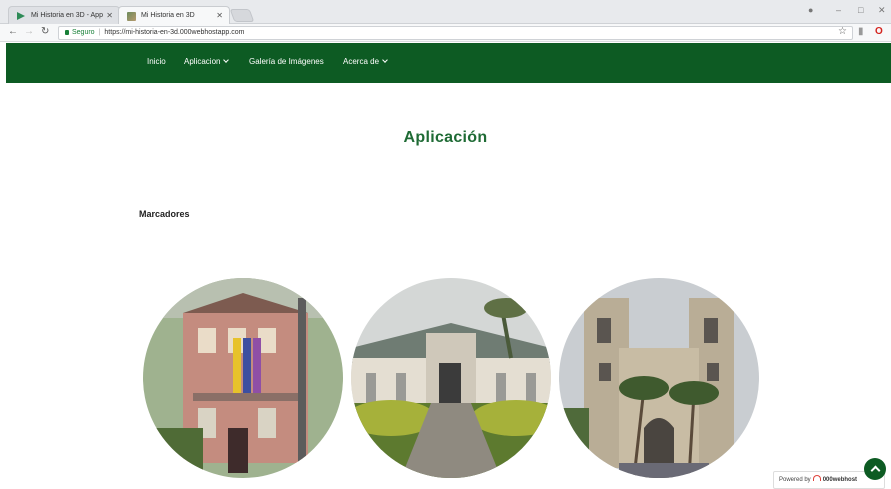  Describe the element at coordinates (131, 16) in the screenshot. I see `site-favicon-icon` at that location.